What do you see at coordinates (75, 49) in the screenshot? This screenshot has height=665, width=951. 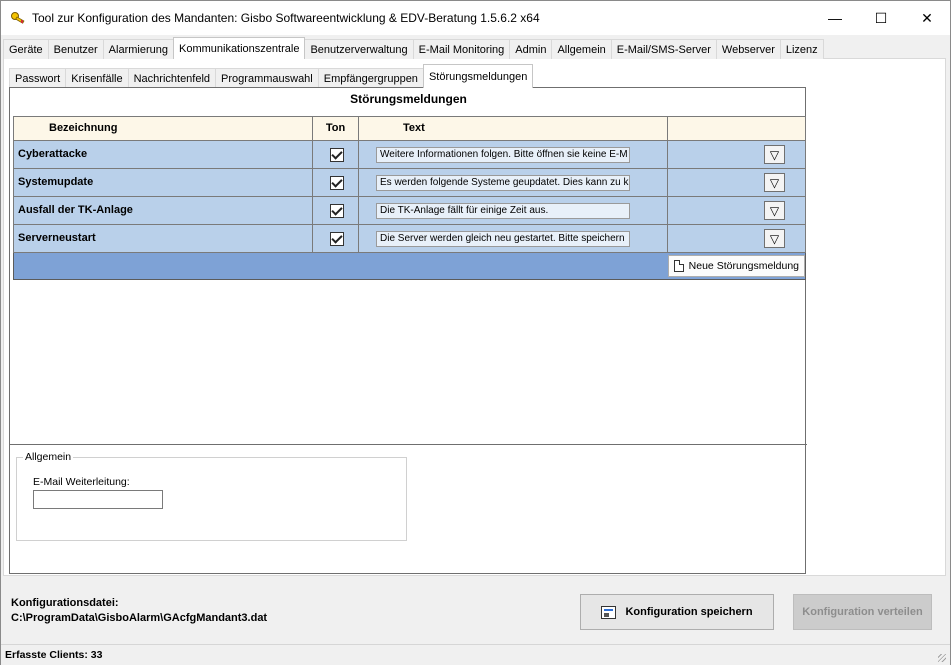 I see `tab-benutzer: Benutzer` at bounding box center [75, 49].